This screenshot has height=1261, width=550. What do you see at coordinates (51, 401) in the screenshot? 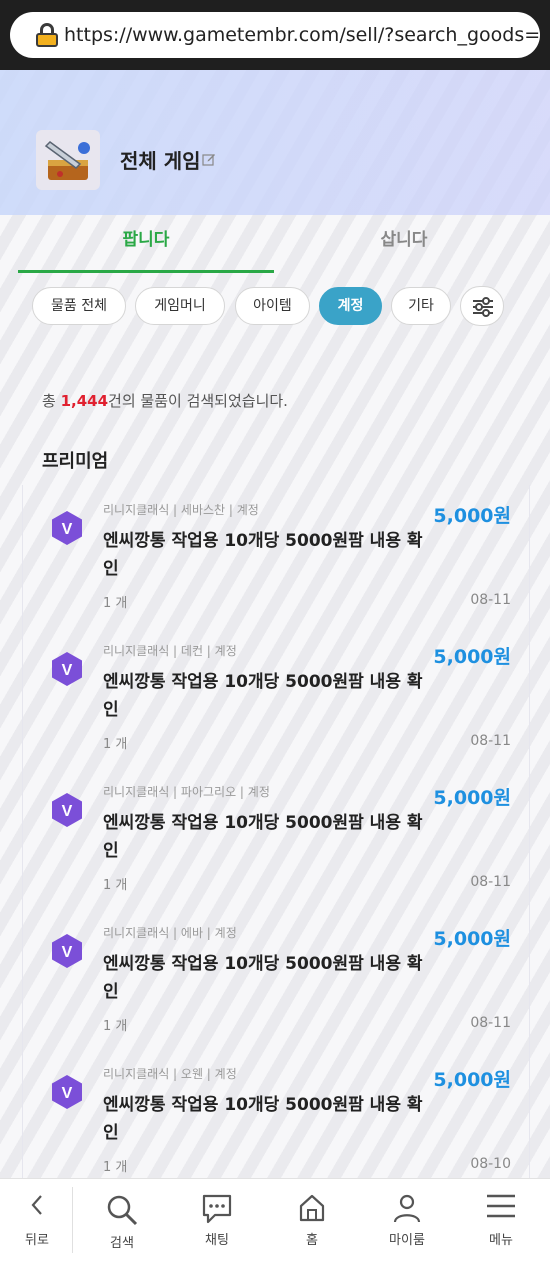
I see `result-prefix: 총` at bounding box center [51, 401].